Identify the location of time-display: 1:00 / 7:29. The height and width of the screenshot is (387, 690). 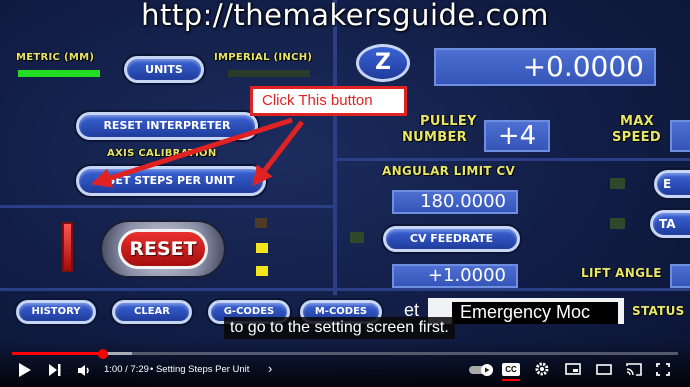
(126, 369).